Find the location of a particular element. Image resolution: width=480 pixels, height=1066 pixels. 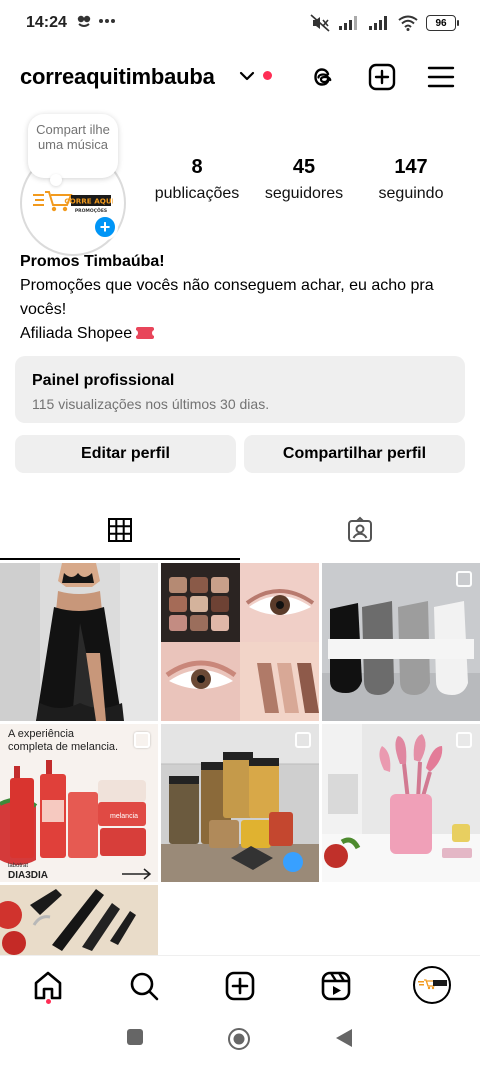

avatar-logo-icon is located at coordinates (432, 984).